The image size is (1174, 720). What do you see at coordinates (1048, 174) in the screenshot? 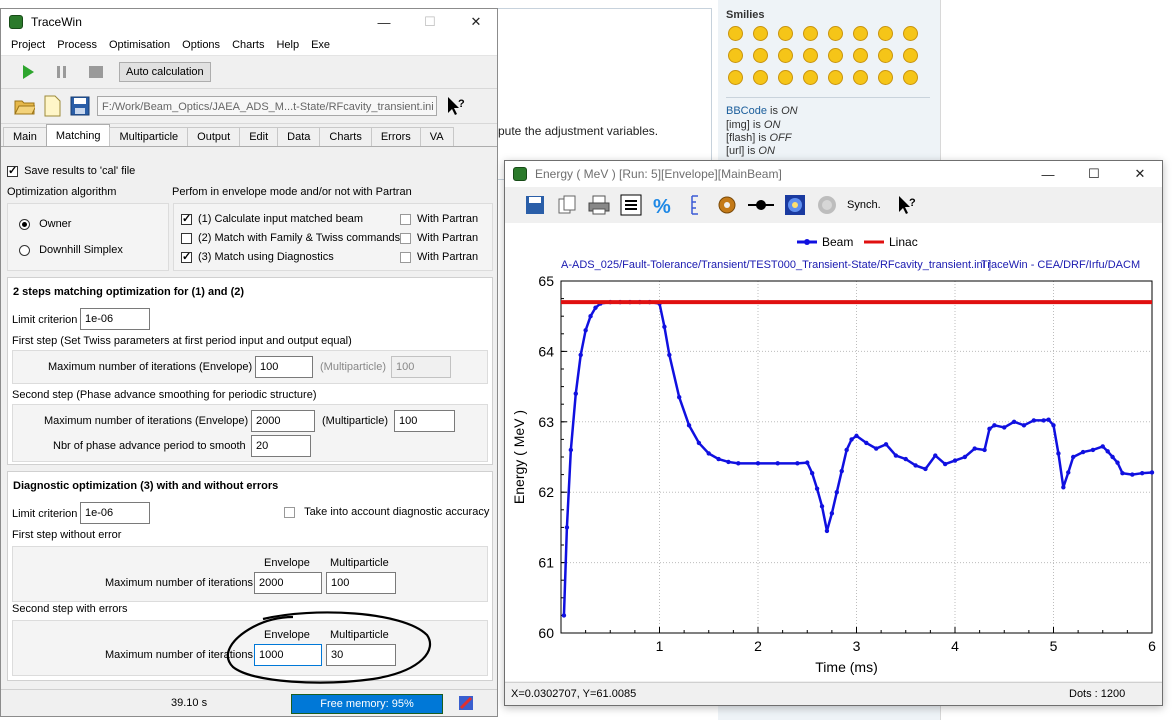
I see `energy-minimize-button: —` at bounding box center [1048, 174].